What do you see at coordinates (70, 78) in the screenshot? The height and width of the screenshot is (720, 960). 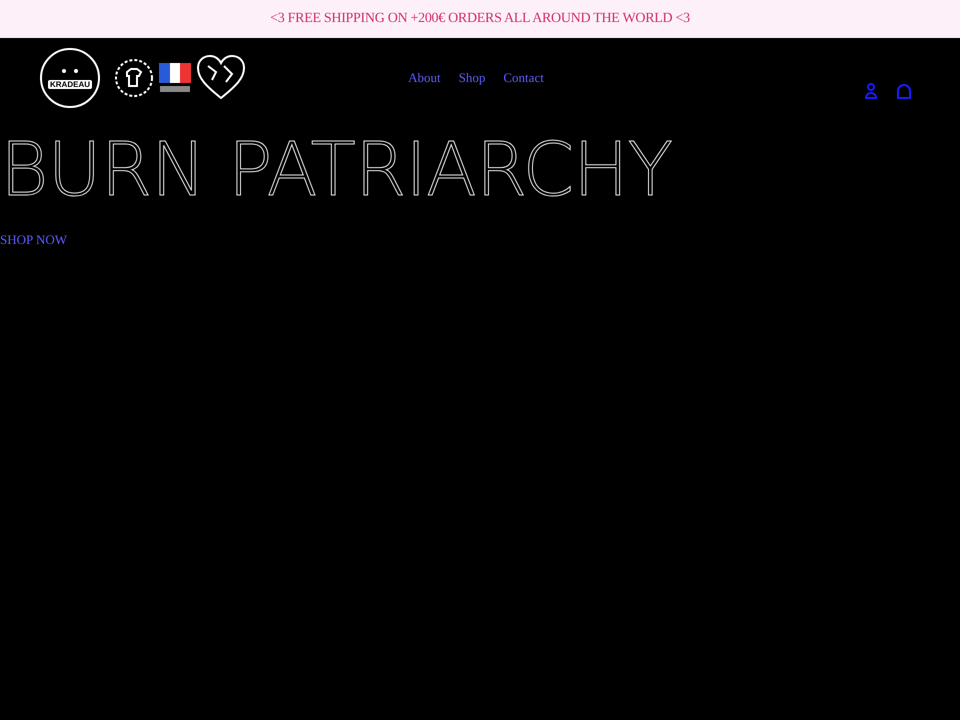 I see `brand-logo: KRADEAU` at bounding box center [70, 78].